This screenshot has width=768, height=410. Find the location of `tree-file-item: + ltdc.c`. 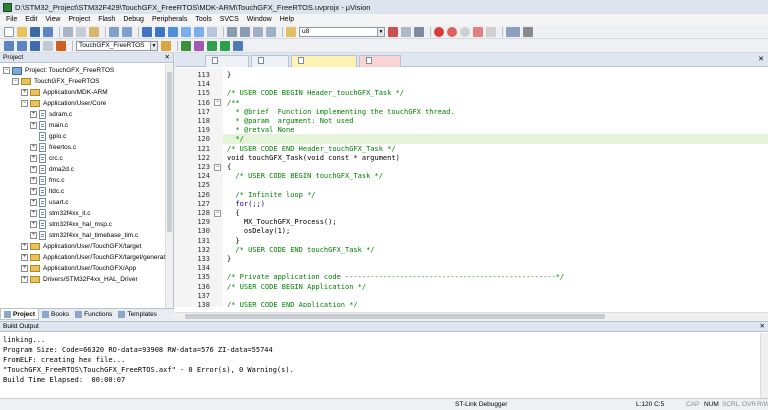

tree-file-item: + ltdc.c is located at coordinates (47, 191).